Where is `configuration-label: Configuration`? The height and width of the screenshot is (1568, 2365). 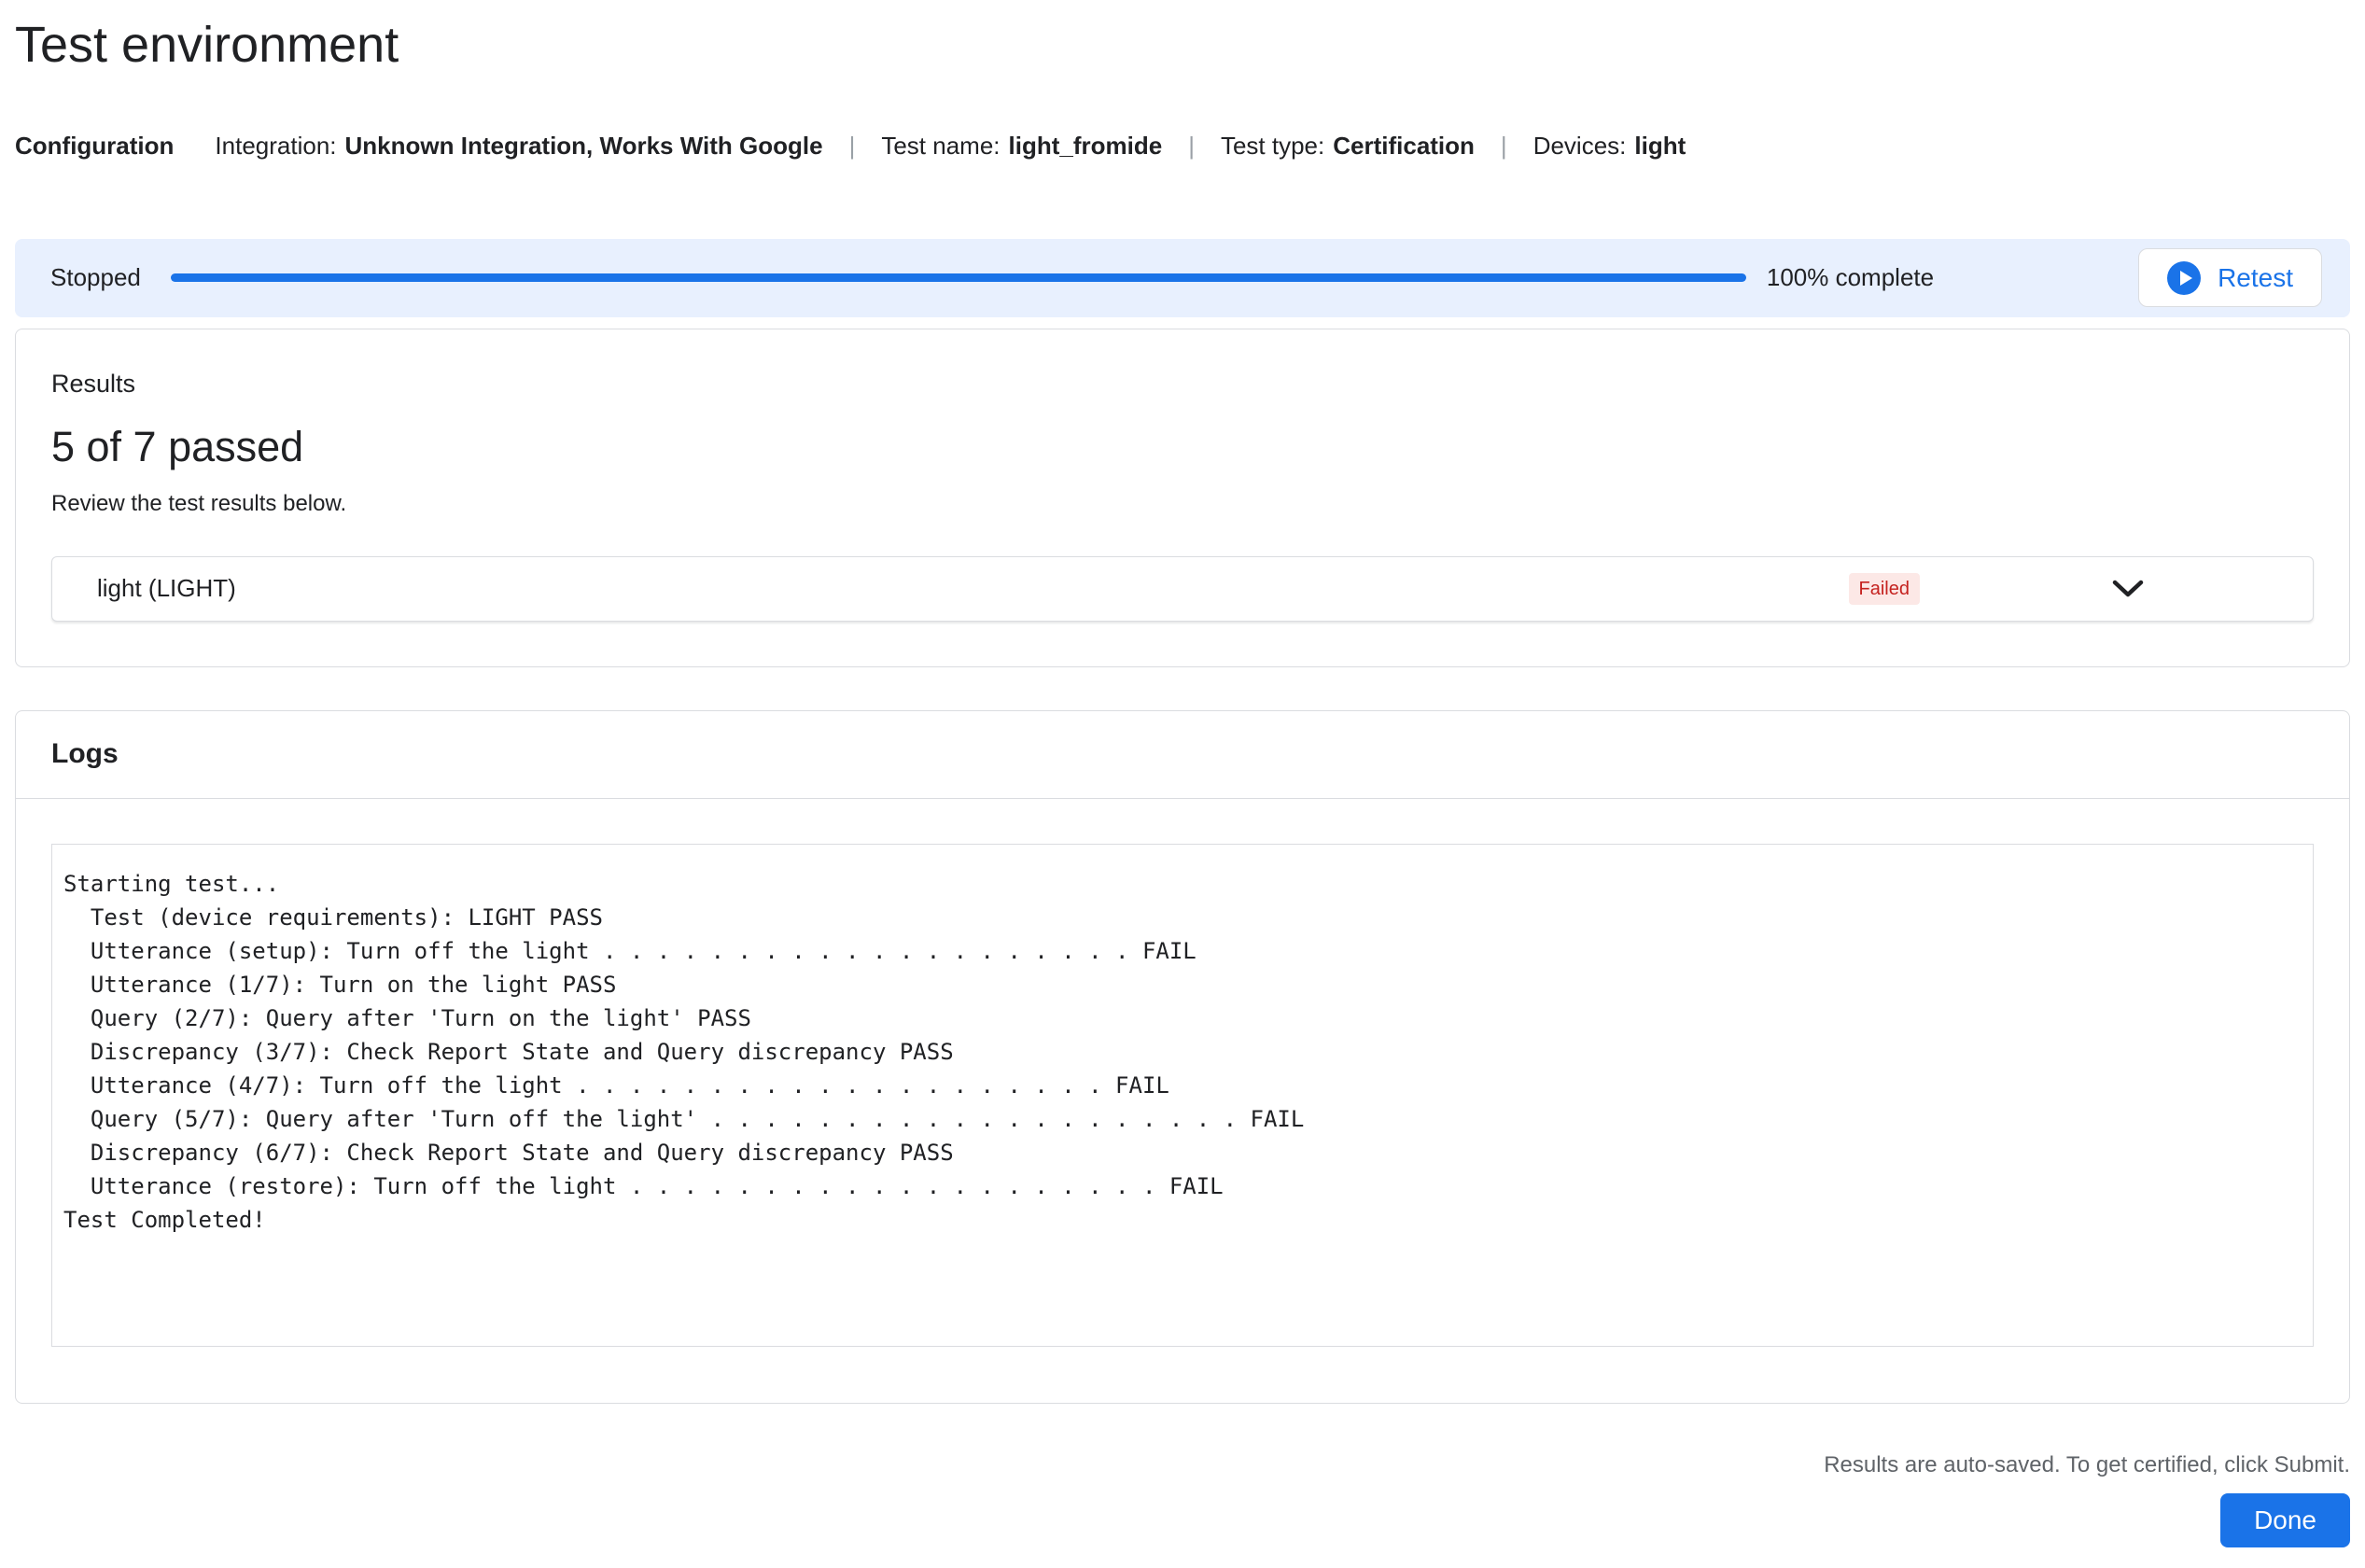 configuration-label: Configuration is located at coordinates (95, 145).